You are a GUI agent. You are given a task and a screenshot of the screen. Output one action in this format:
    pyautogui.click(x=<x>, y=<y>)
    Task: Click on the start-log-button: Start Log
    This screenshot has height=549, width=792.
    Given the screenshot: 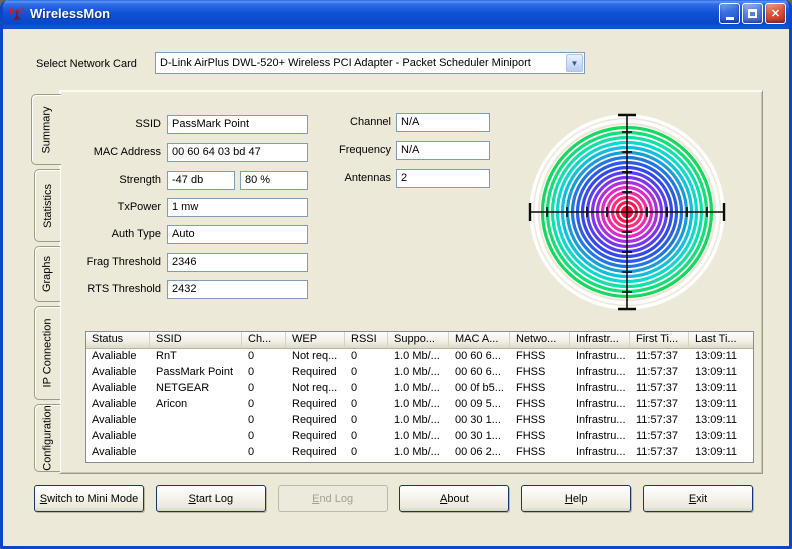 What is the action you would take?
    pyautogui.click(x=210, y=498)
    